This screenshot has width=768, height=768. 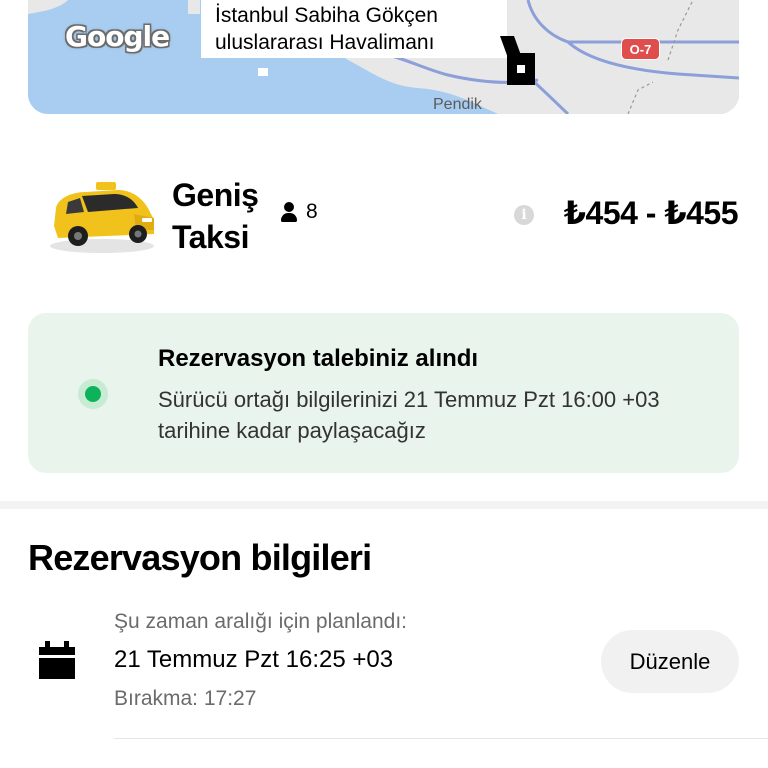 I want to click on info-icon: i, so click(x=524, y=215).